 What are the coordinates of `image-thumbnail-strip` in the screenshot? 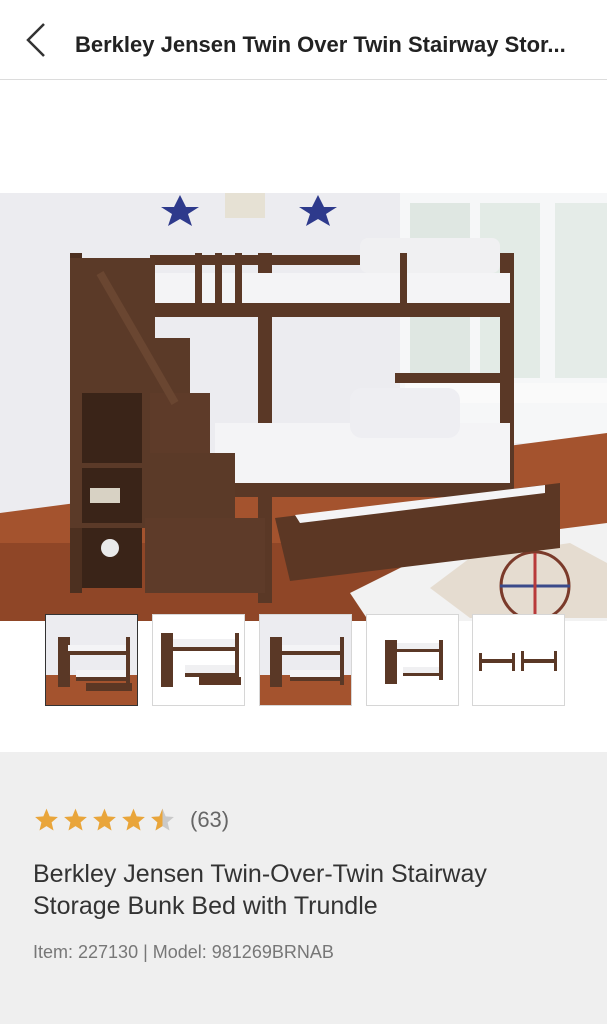 It's located at (303, 660).